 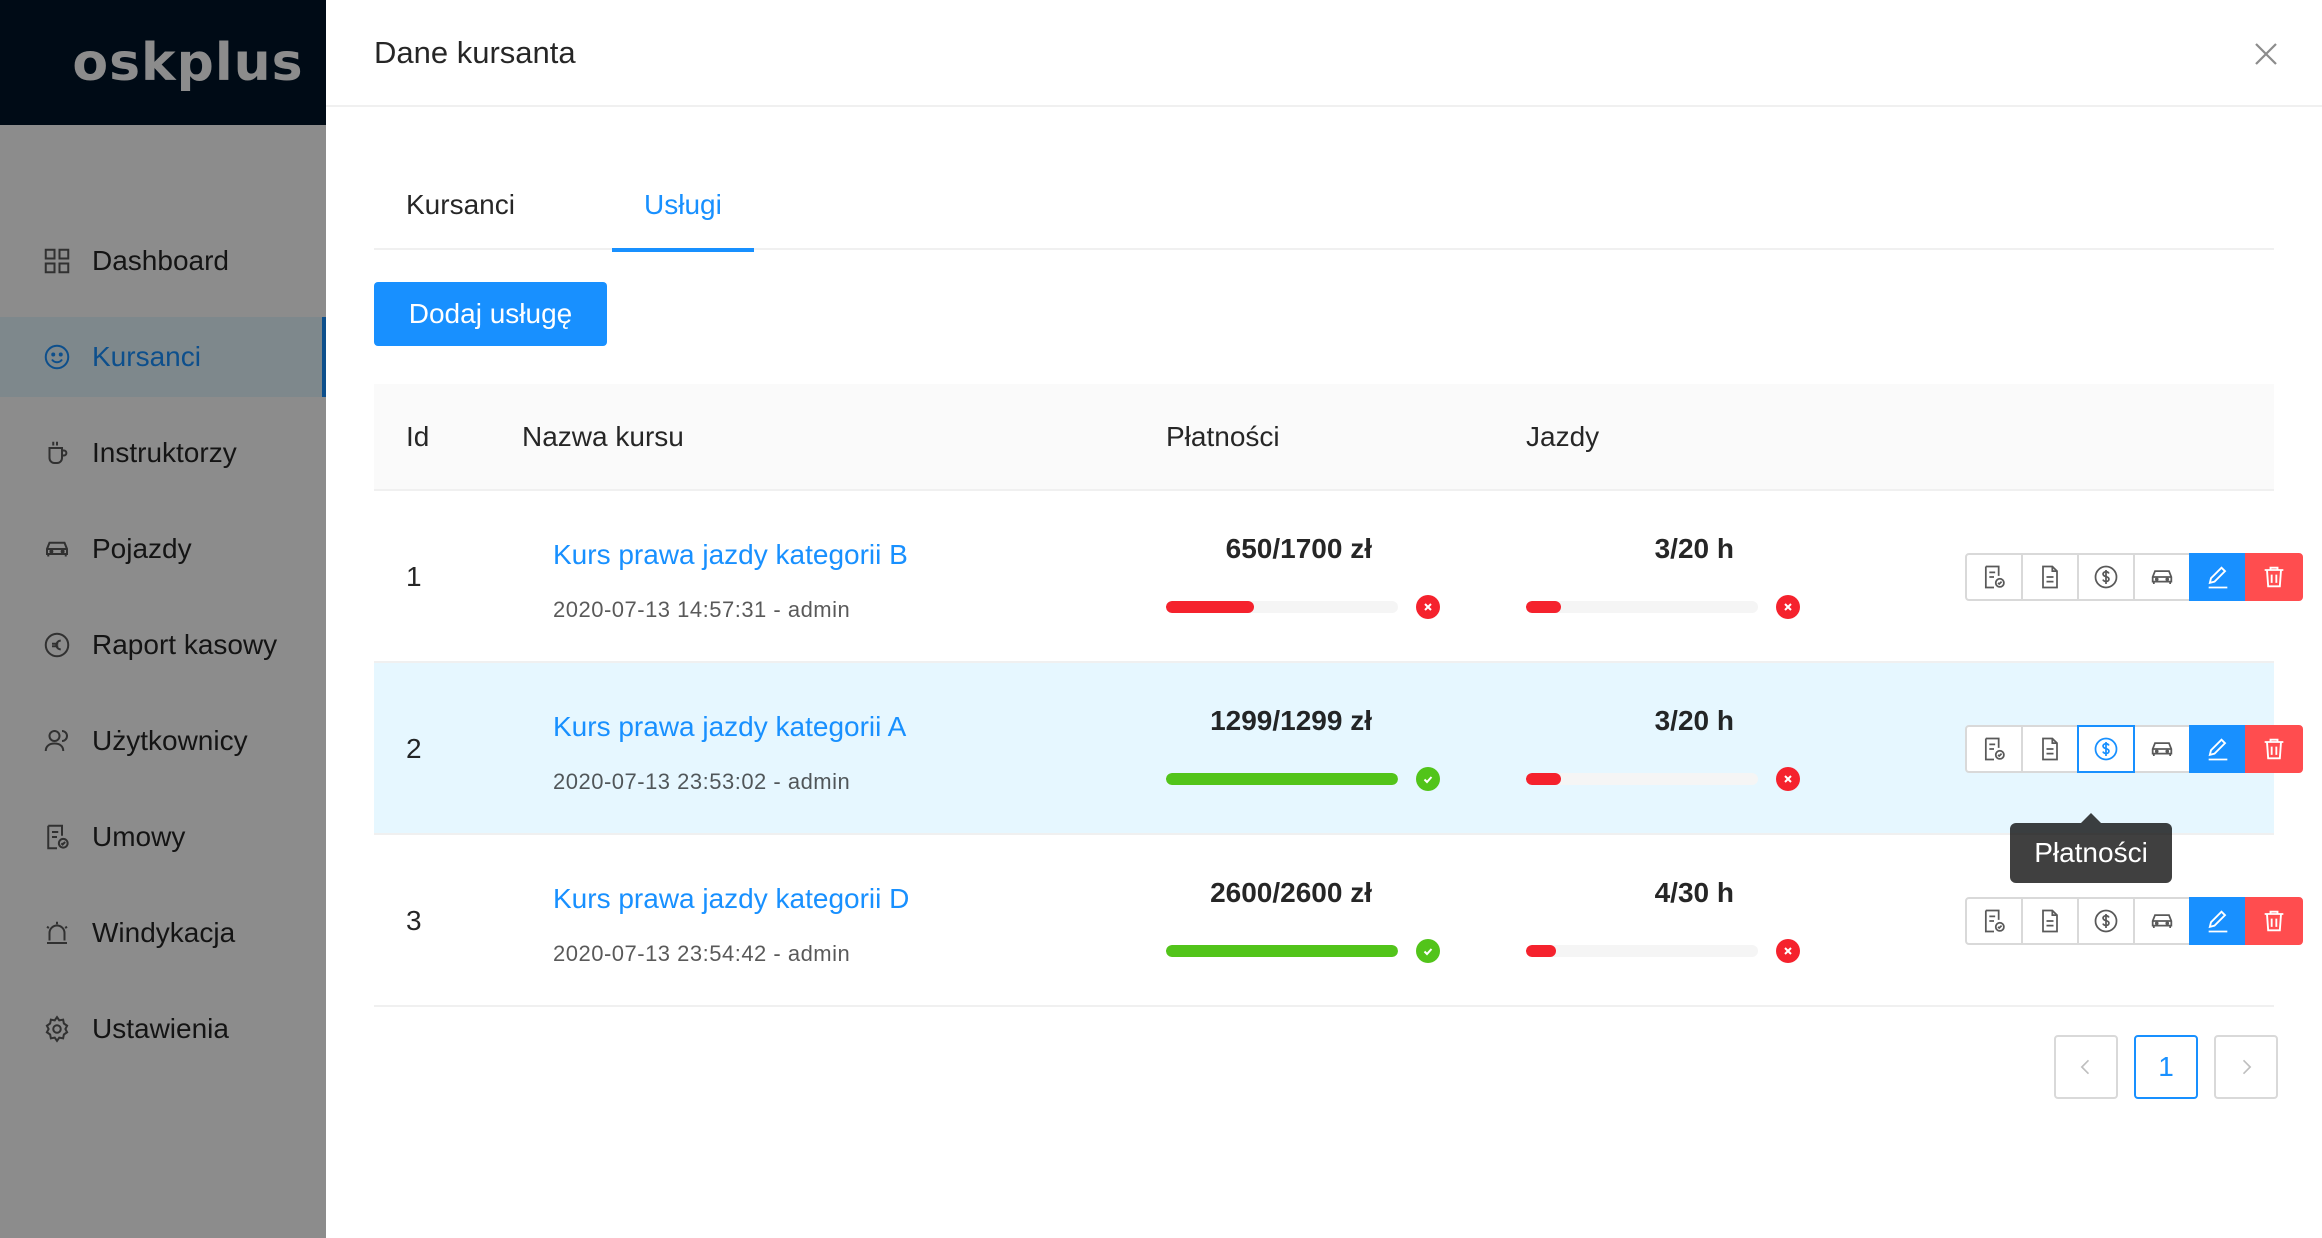 I want to click on course-meta: 2020-07-13 23:53:02 - admin, so click(x=702, y=781).